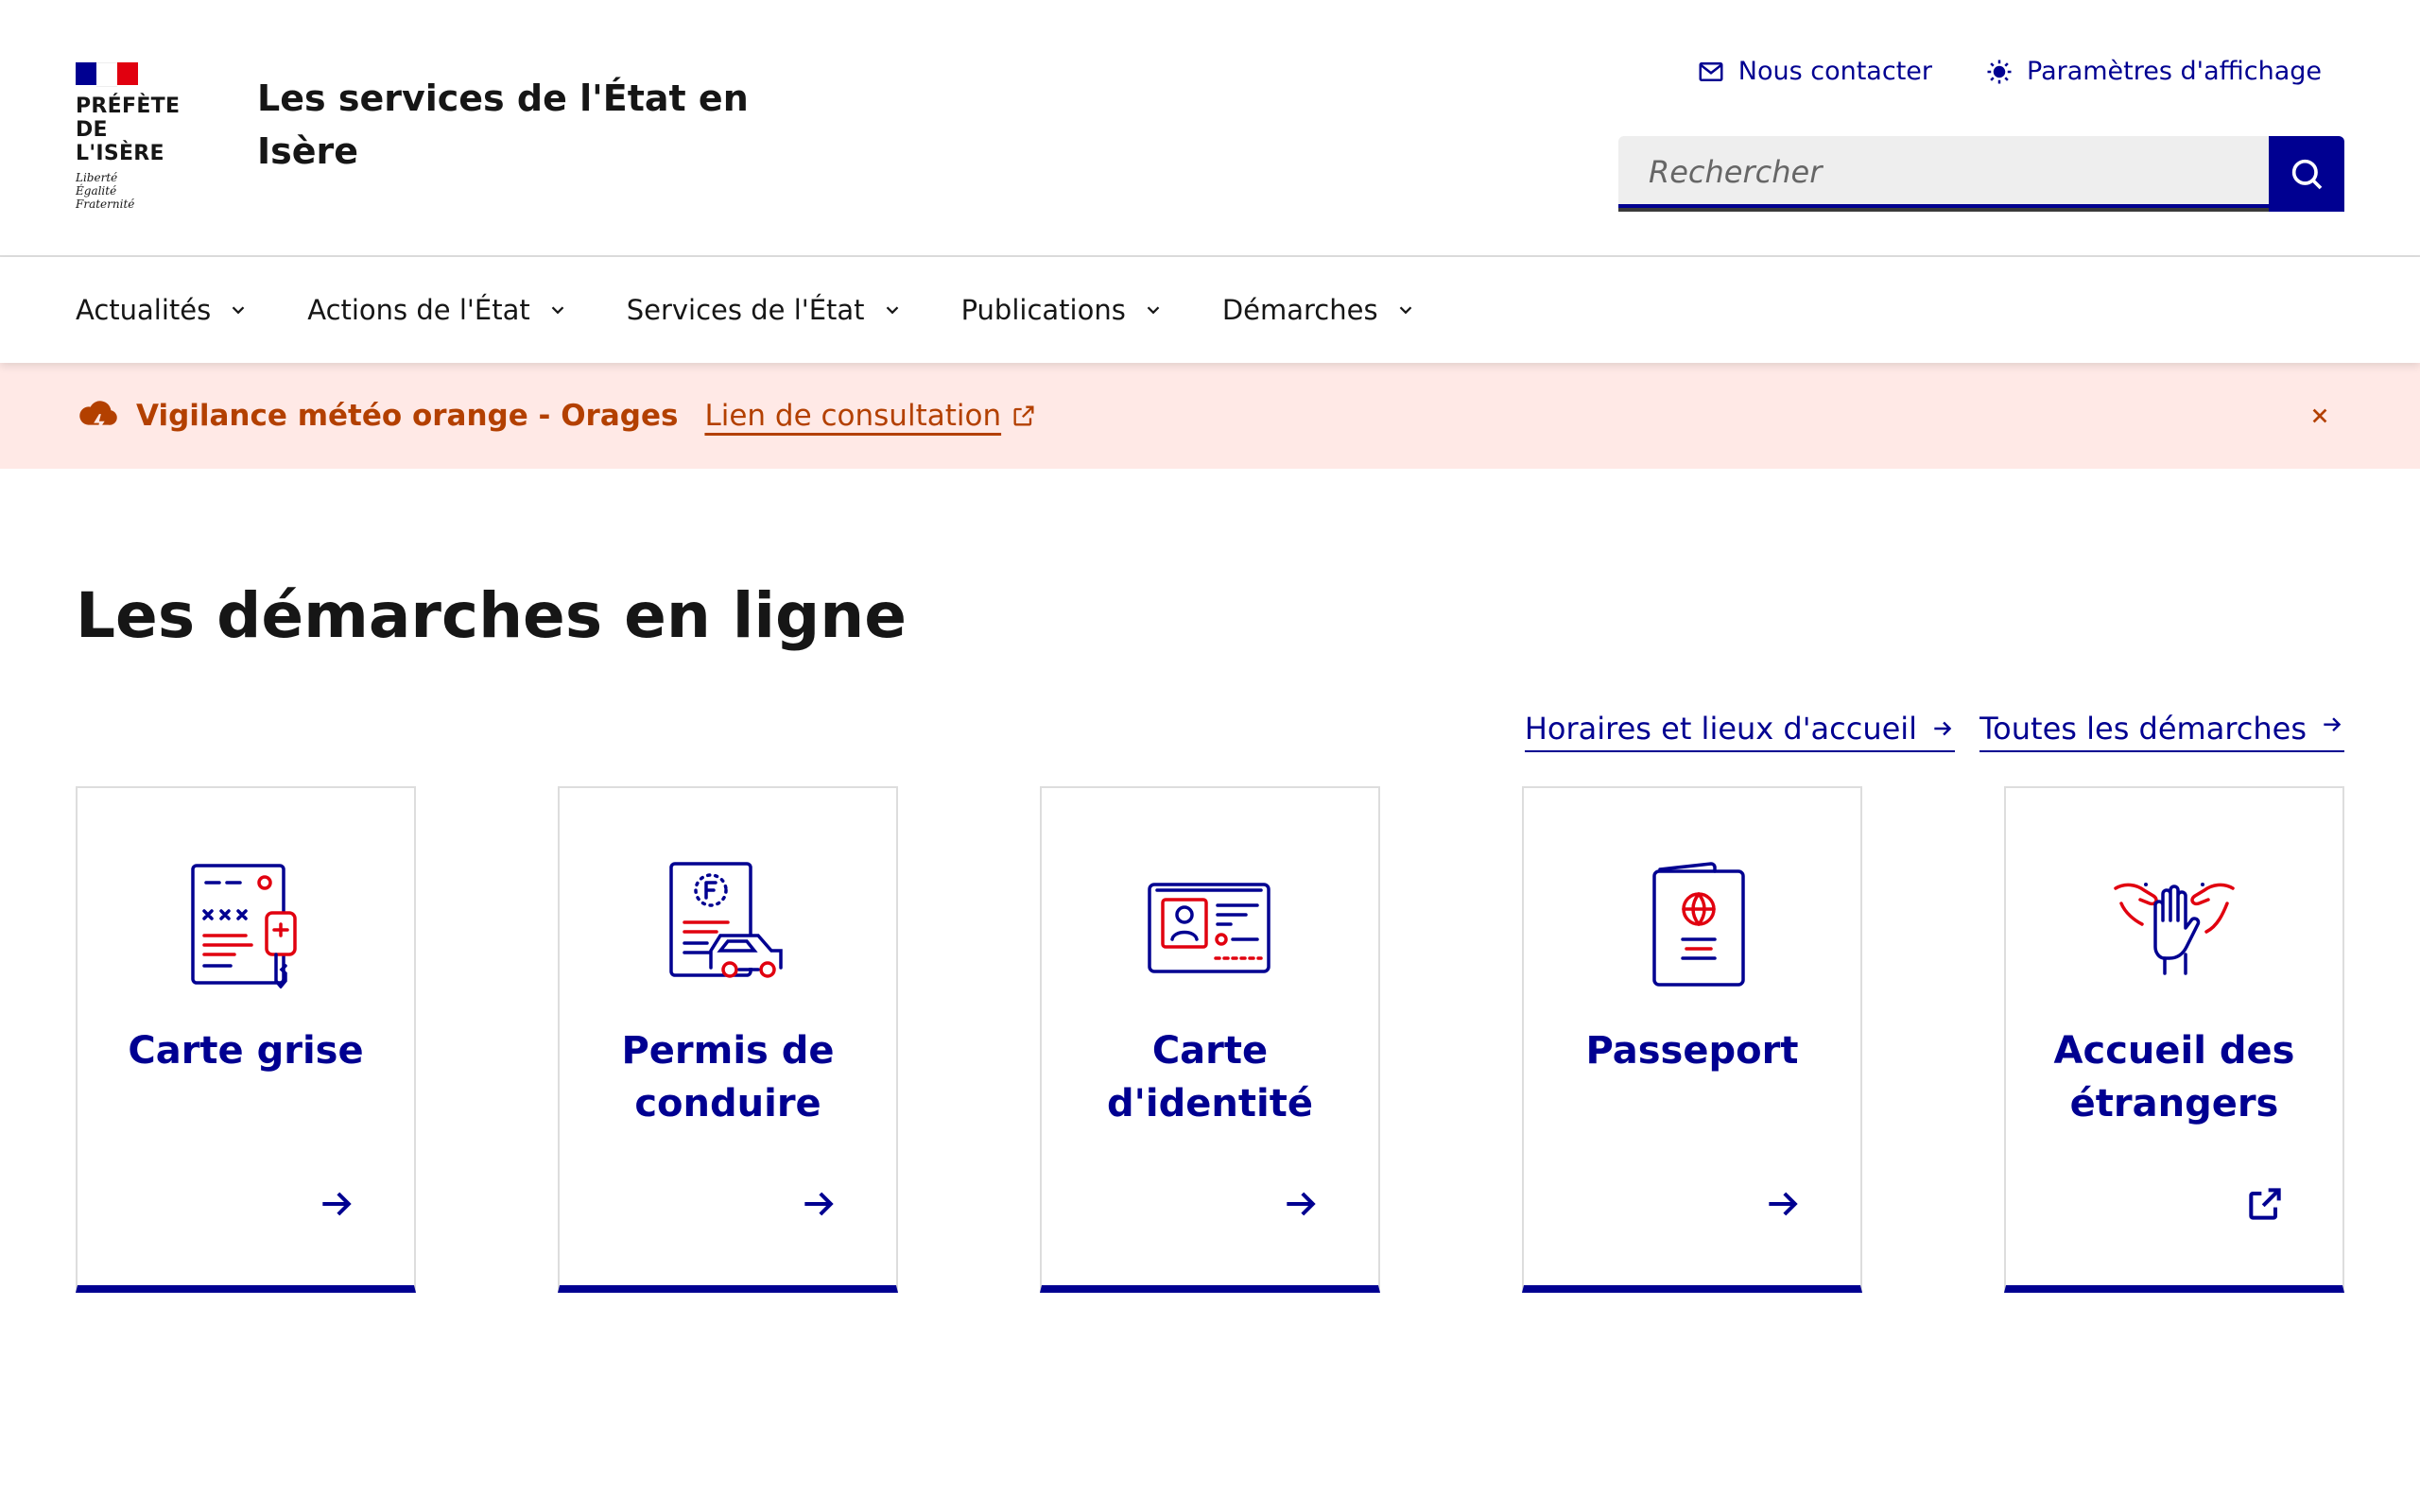 This screenshot has height=1512, width=2420. I want to click on opening-hours-label: Horaires et lieux d'accueil, so click(1721, 729).